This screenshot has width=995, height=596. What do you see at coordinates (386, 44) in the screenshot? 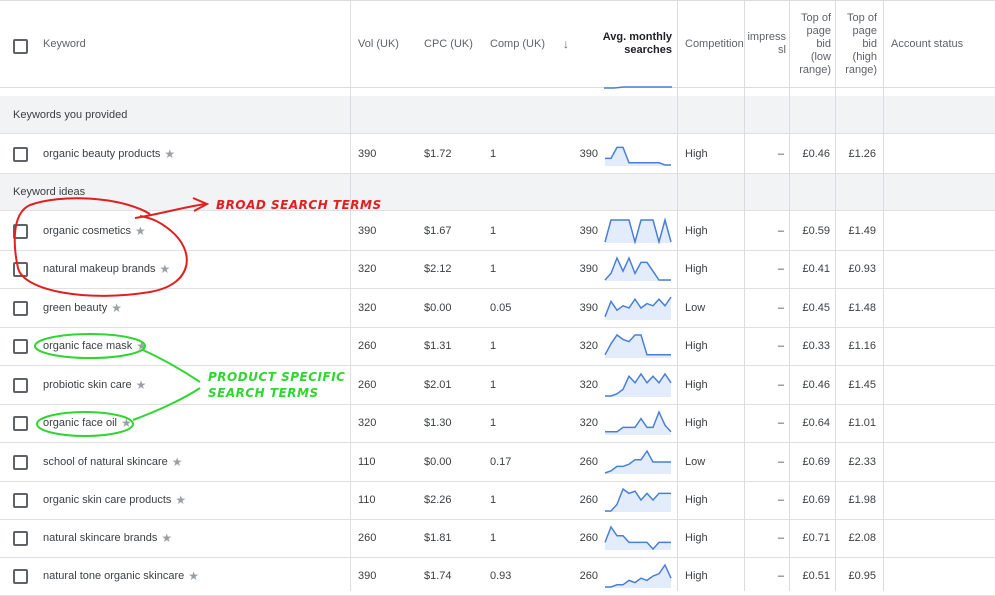
I see `col-vol: Vol (UK)` at bounding box center [386, 44].